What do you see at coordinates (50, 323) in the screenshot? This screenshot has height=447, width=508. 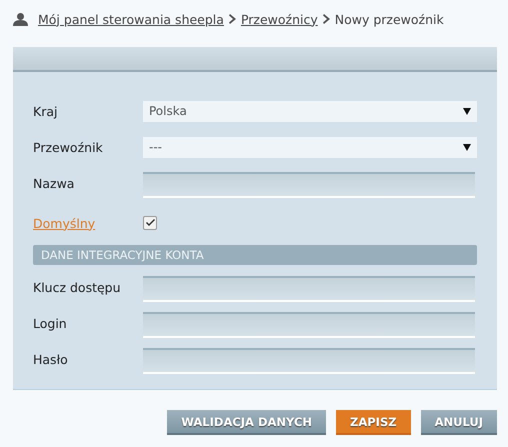 I see `field-label: Login` at bounding box center [50, 323].